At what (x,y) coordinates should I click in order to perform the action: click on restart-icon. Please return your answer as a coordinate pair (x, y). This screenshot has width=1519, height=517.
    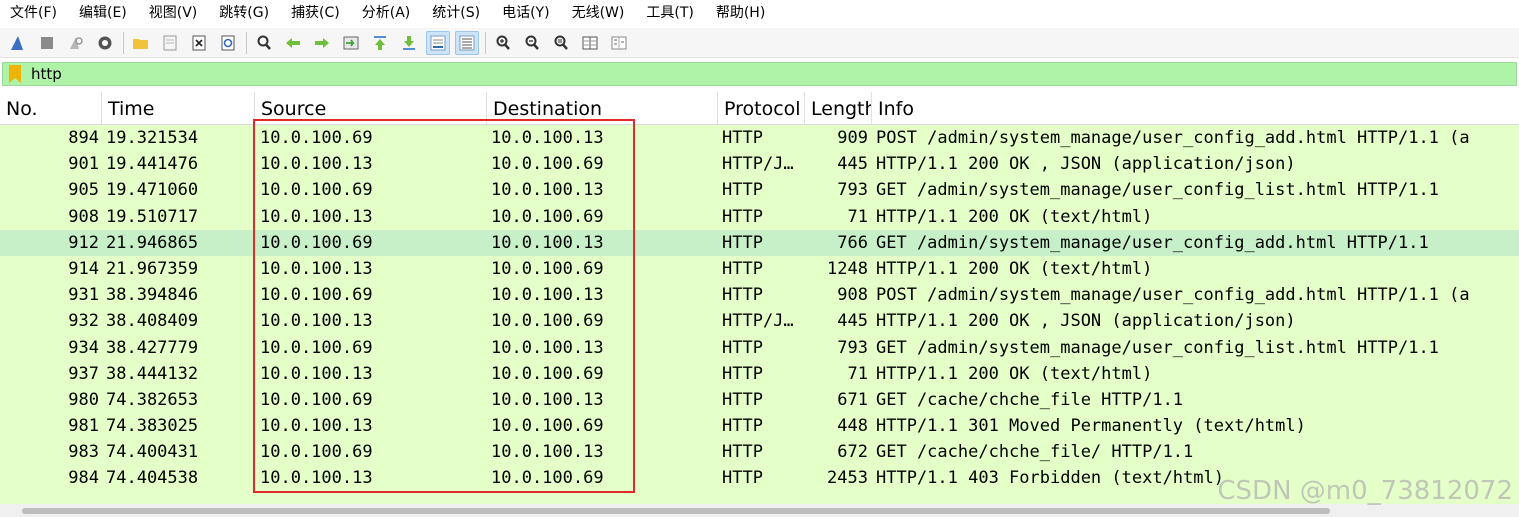
    Looking at the image, I should click on (76, 42).